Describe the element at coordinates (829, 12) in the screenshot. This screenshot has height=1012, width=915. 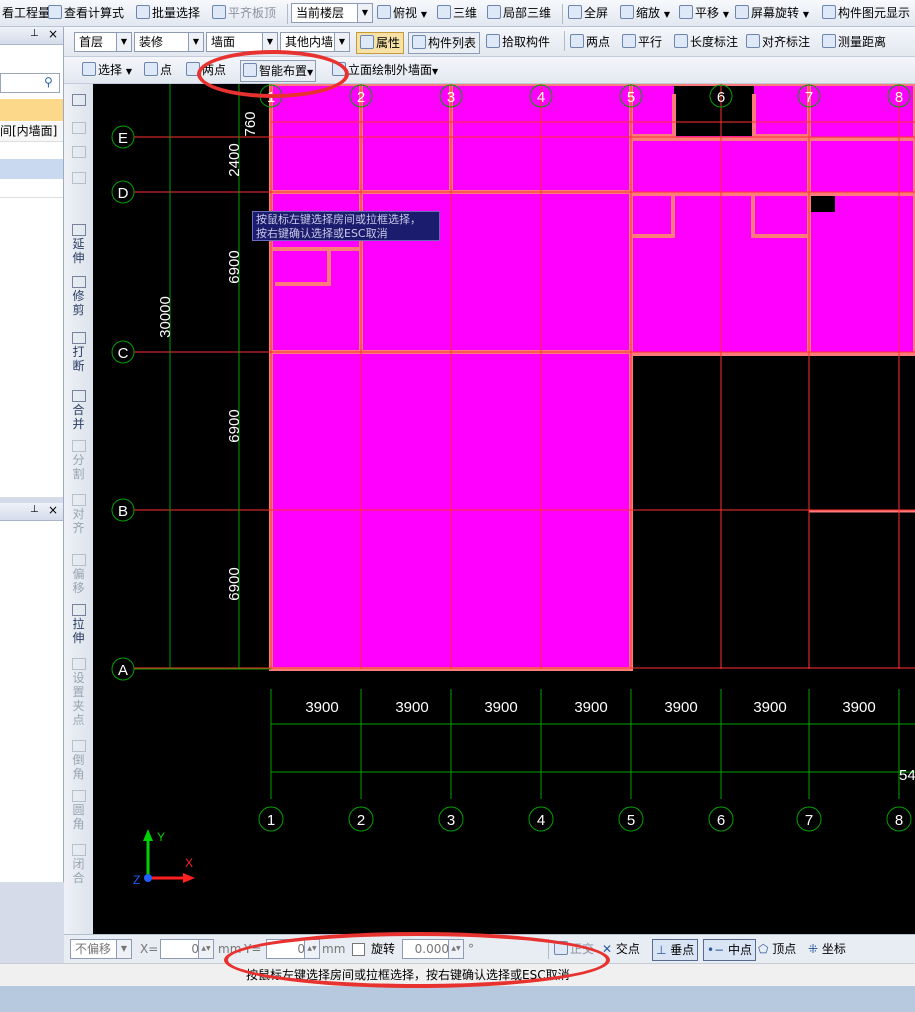
I see `display-icon` at that location.